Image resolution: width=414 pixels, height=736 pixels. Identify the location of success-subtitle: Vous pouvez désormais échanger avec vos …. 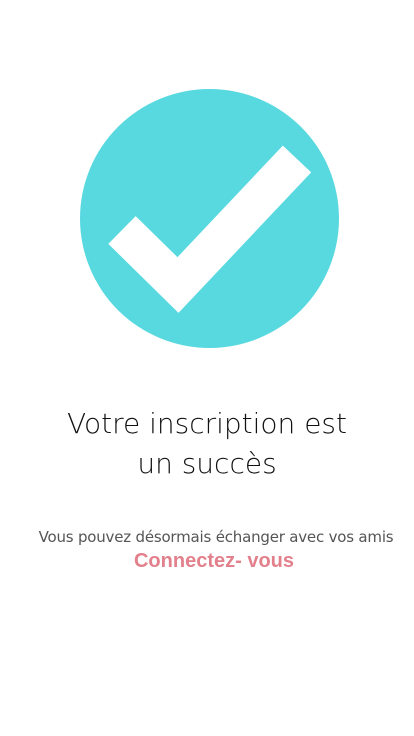
(216, 537).